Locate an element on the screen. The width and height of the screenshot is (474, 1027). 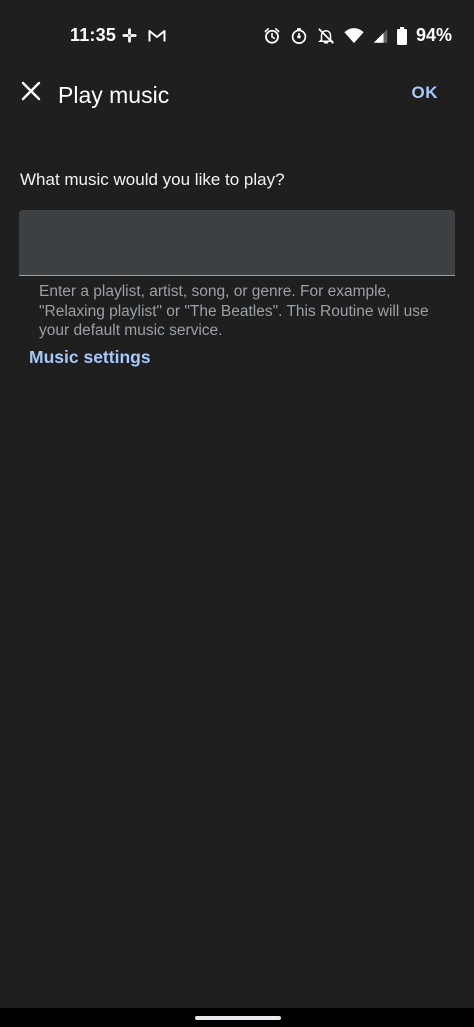
status-right-icons: 94% is located at coordinates (357, 35).